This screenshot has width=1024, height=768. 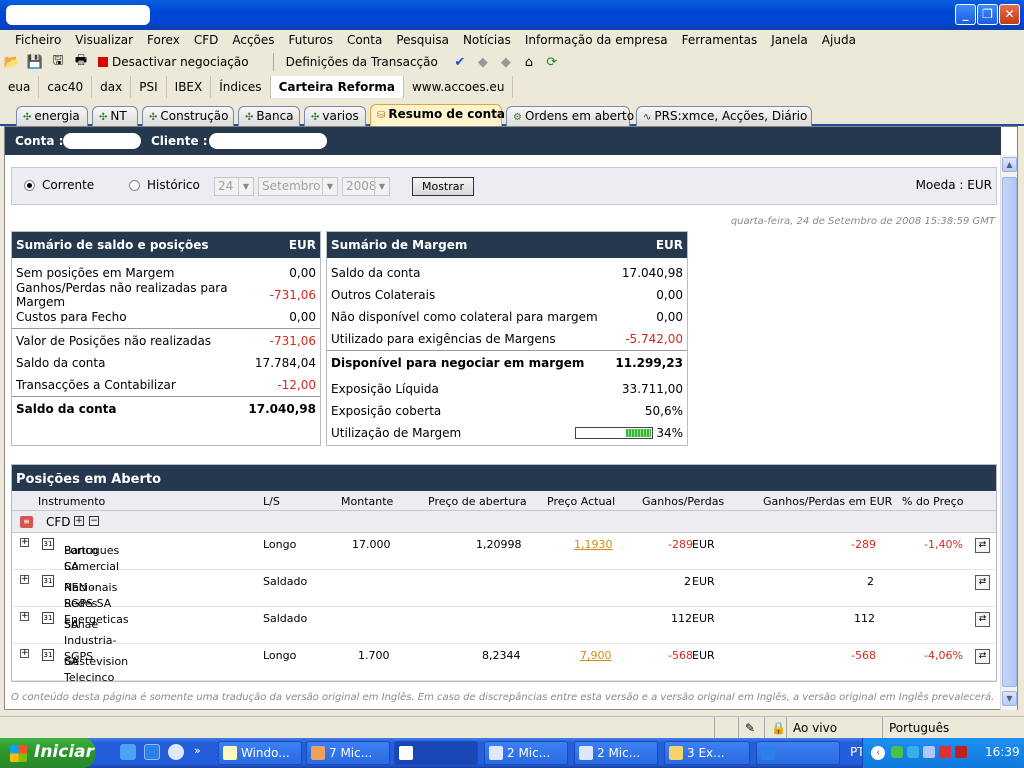 I want to click on vertical-scrollbar: ▲ ▼, so click(x=1008, y=432).